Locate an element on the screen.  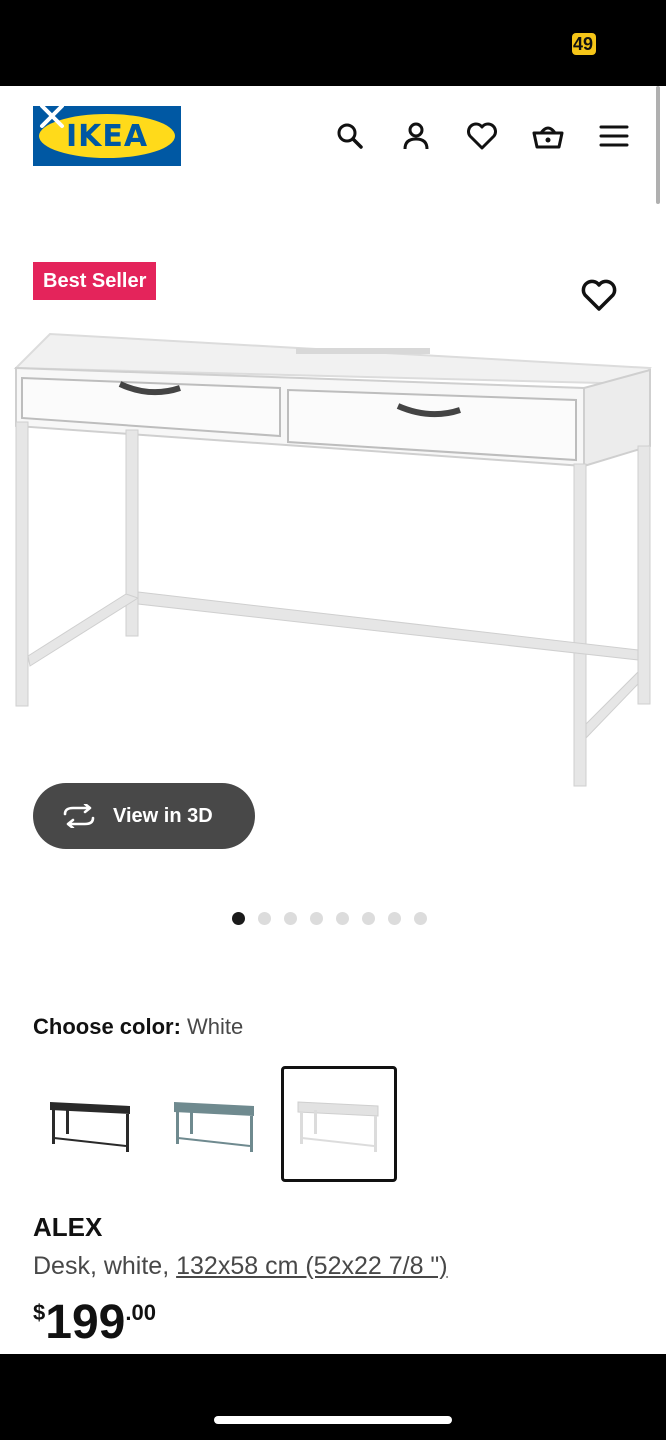
view-in-3d-label: View in 3D is located at coordinates (163, 815).